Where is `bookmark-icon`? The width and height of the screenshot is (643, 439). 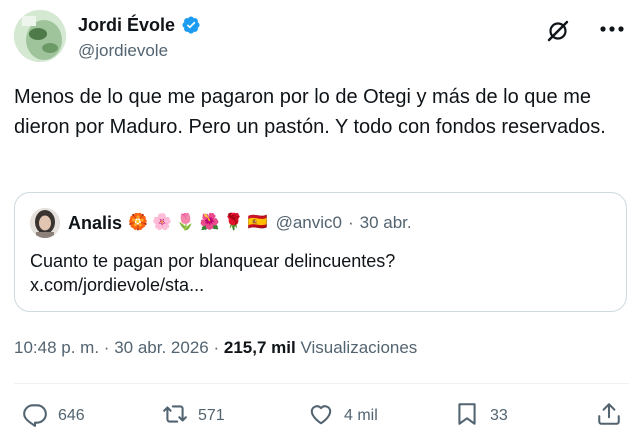
bookmark-icon is located at coordinates (467, 416).